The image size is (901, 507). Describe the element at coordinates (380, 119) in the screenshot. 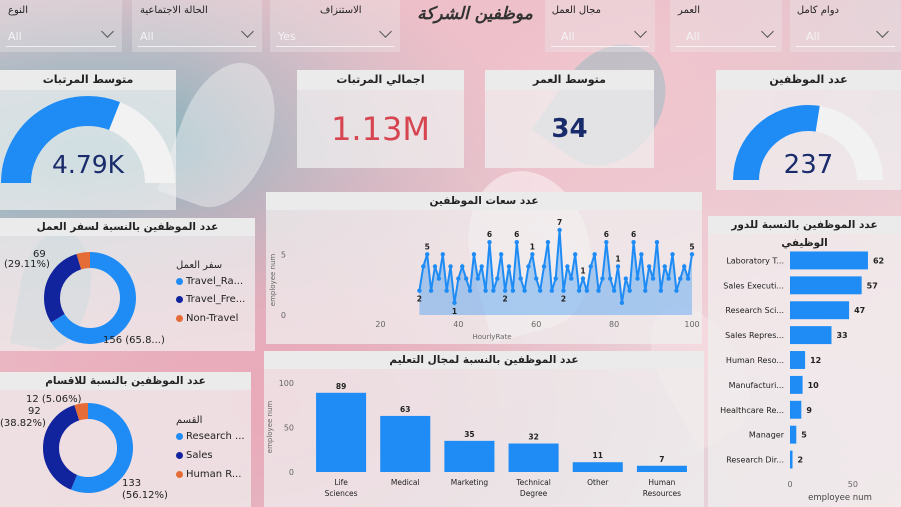

I see `kpi-total-salary-card: اجمالي المرتبات 1.13M` at that location.